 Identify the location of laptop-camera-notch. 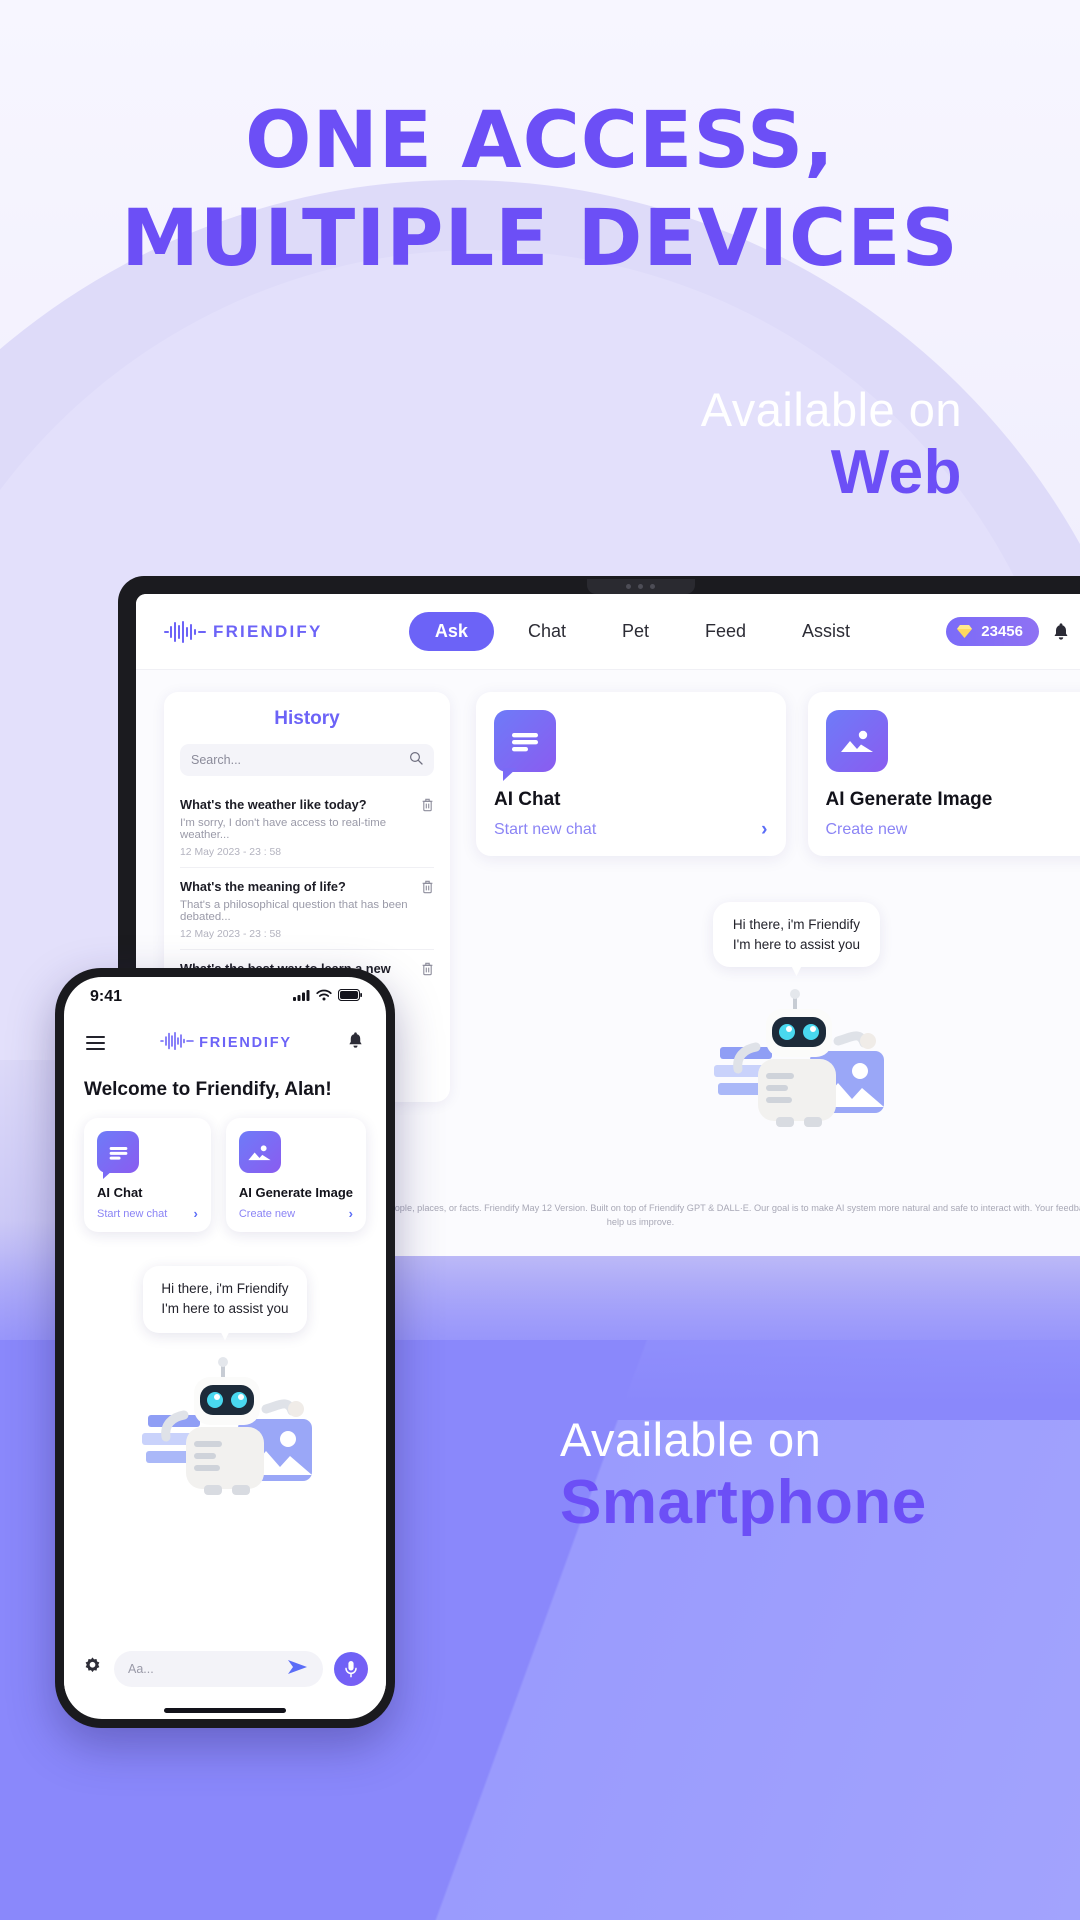
(640, 586).